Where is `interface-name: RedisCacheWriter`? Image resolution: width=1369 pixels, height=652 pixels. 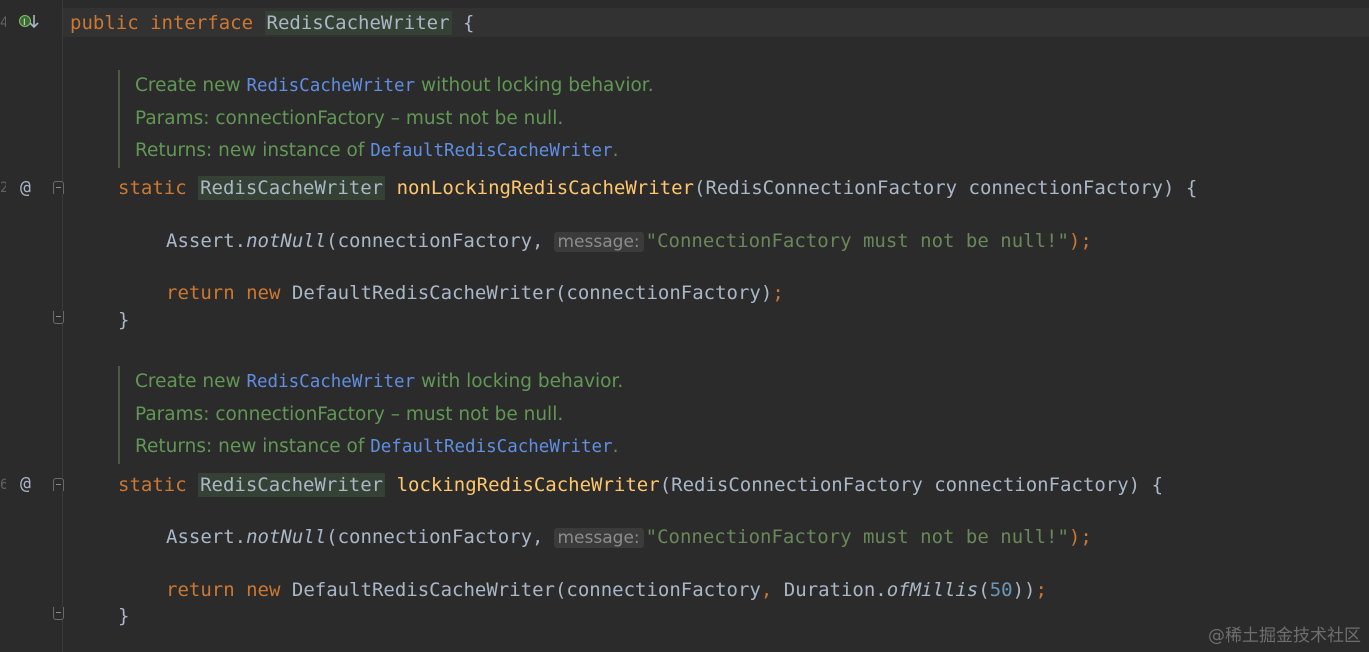 interface-name: RedisCacheWriter is located at coordinates (358, 23).